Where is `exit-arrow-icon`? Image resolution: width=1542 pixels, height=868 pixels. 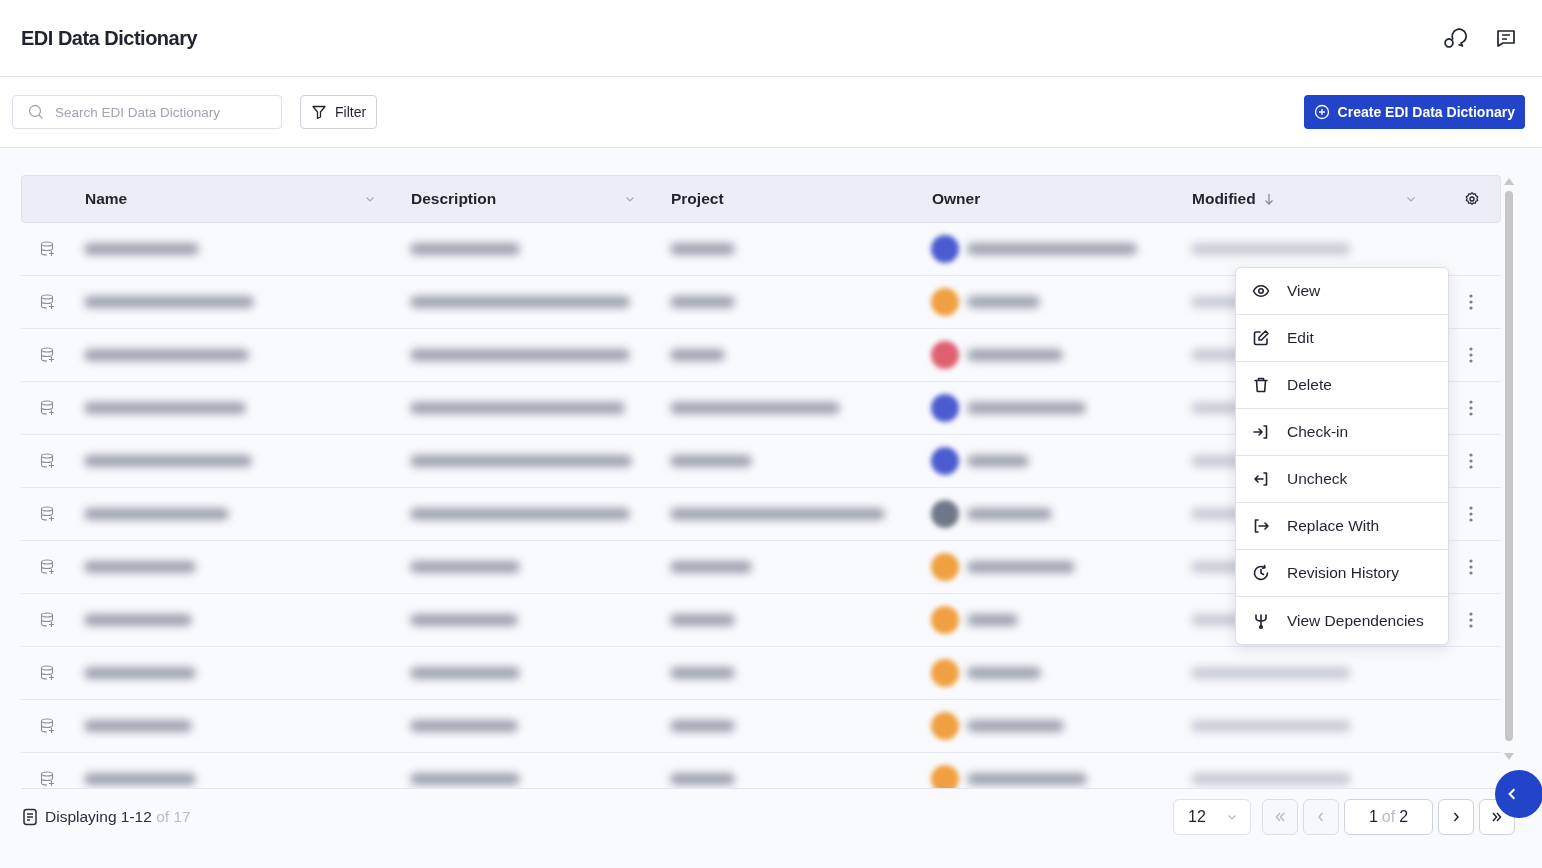 exit-arrow-icon is located at coordinates (1261, 526).